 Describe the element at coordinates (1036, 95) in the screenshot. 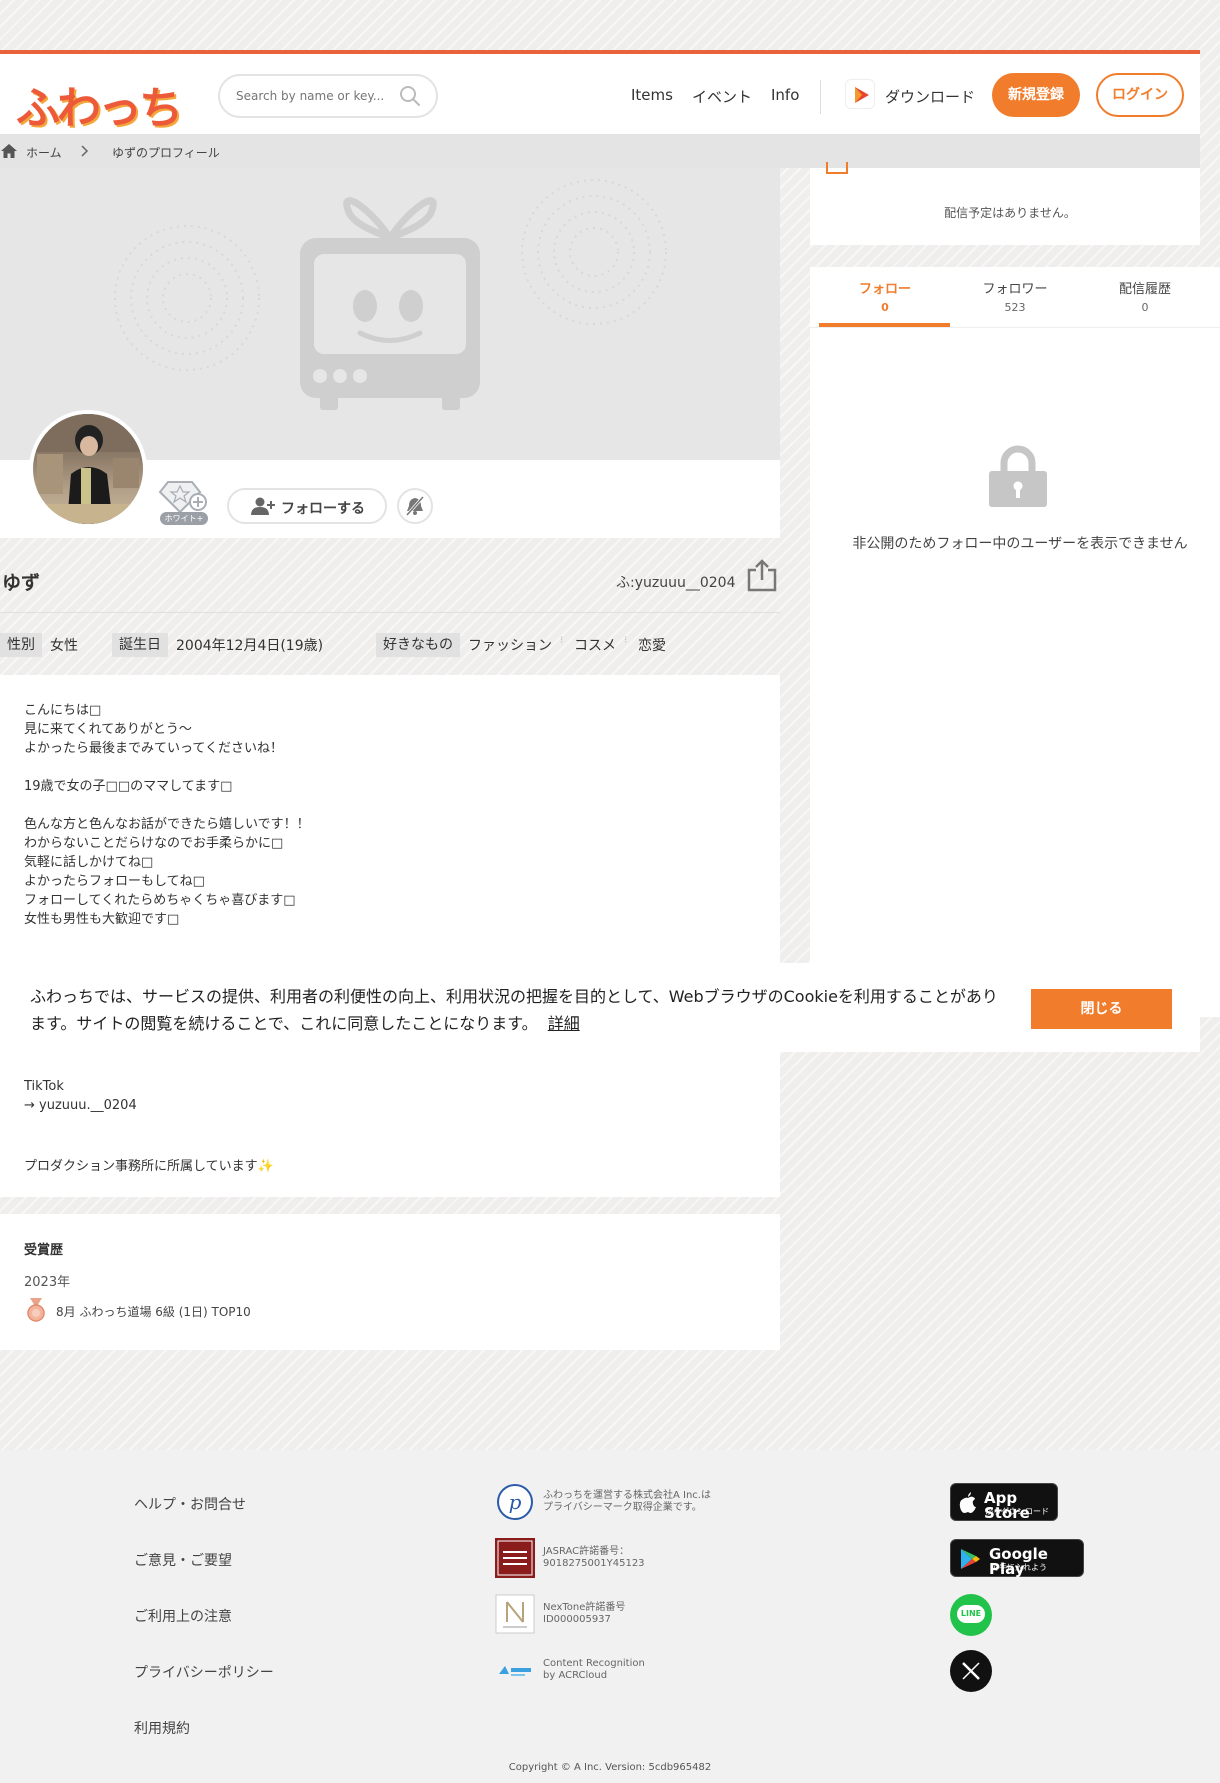

I see `register-button: 新規登録` at that location.